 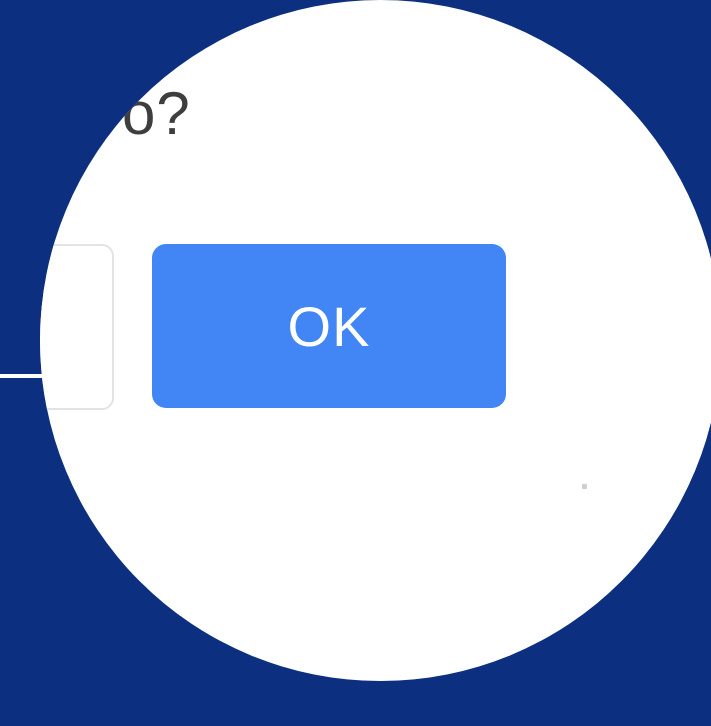 I want to click on cancel-button, so click(x=77, y=327).